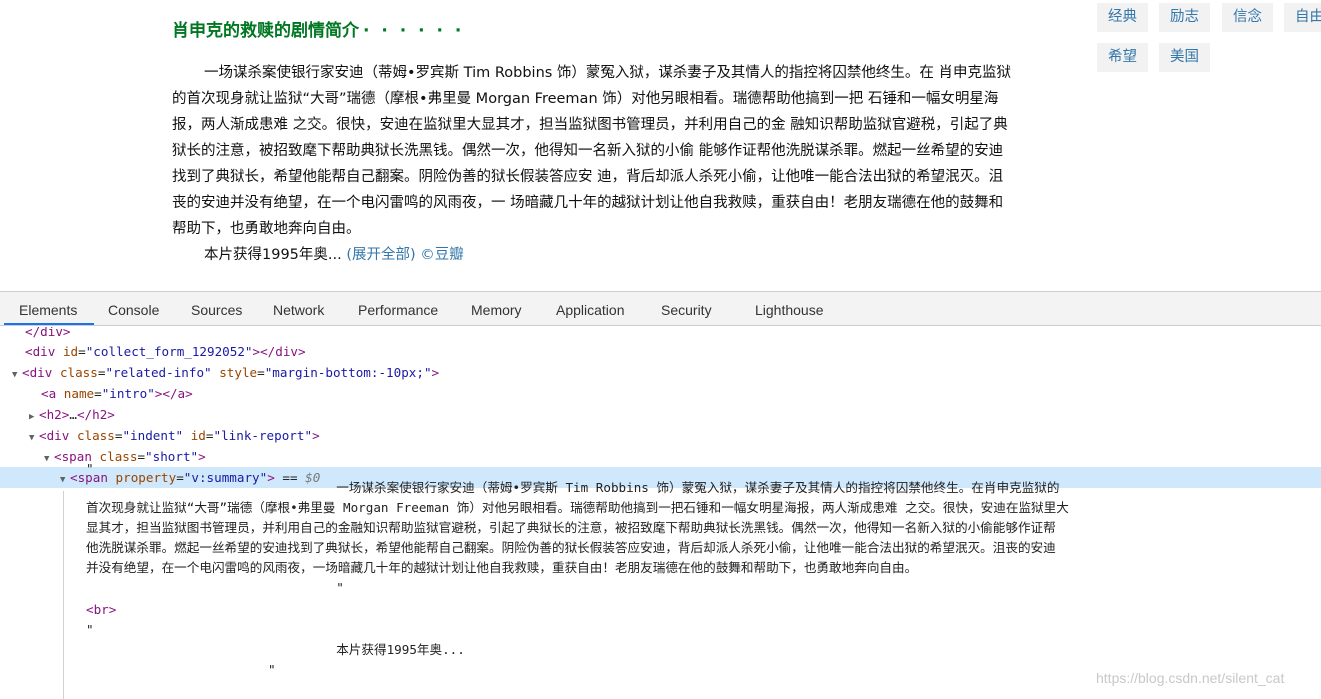  Describe the element at coordinates (169, 351) in the screenshot. I see `attr-value: "collect_form_1292052"` at that location.